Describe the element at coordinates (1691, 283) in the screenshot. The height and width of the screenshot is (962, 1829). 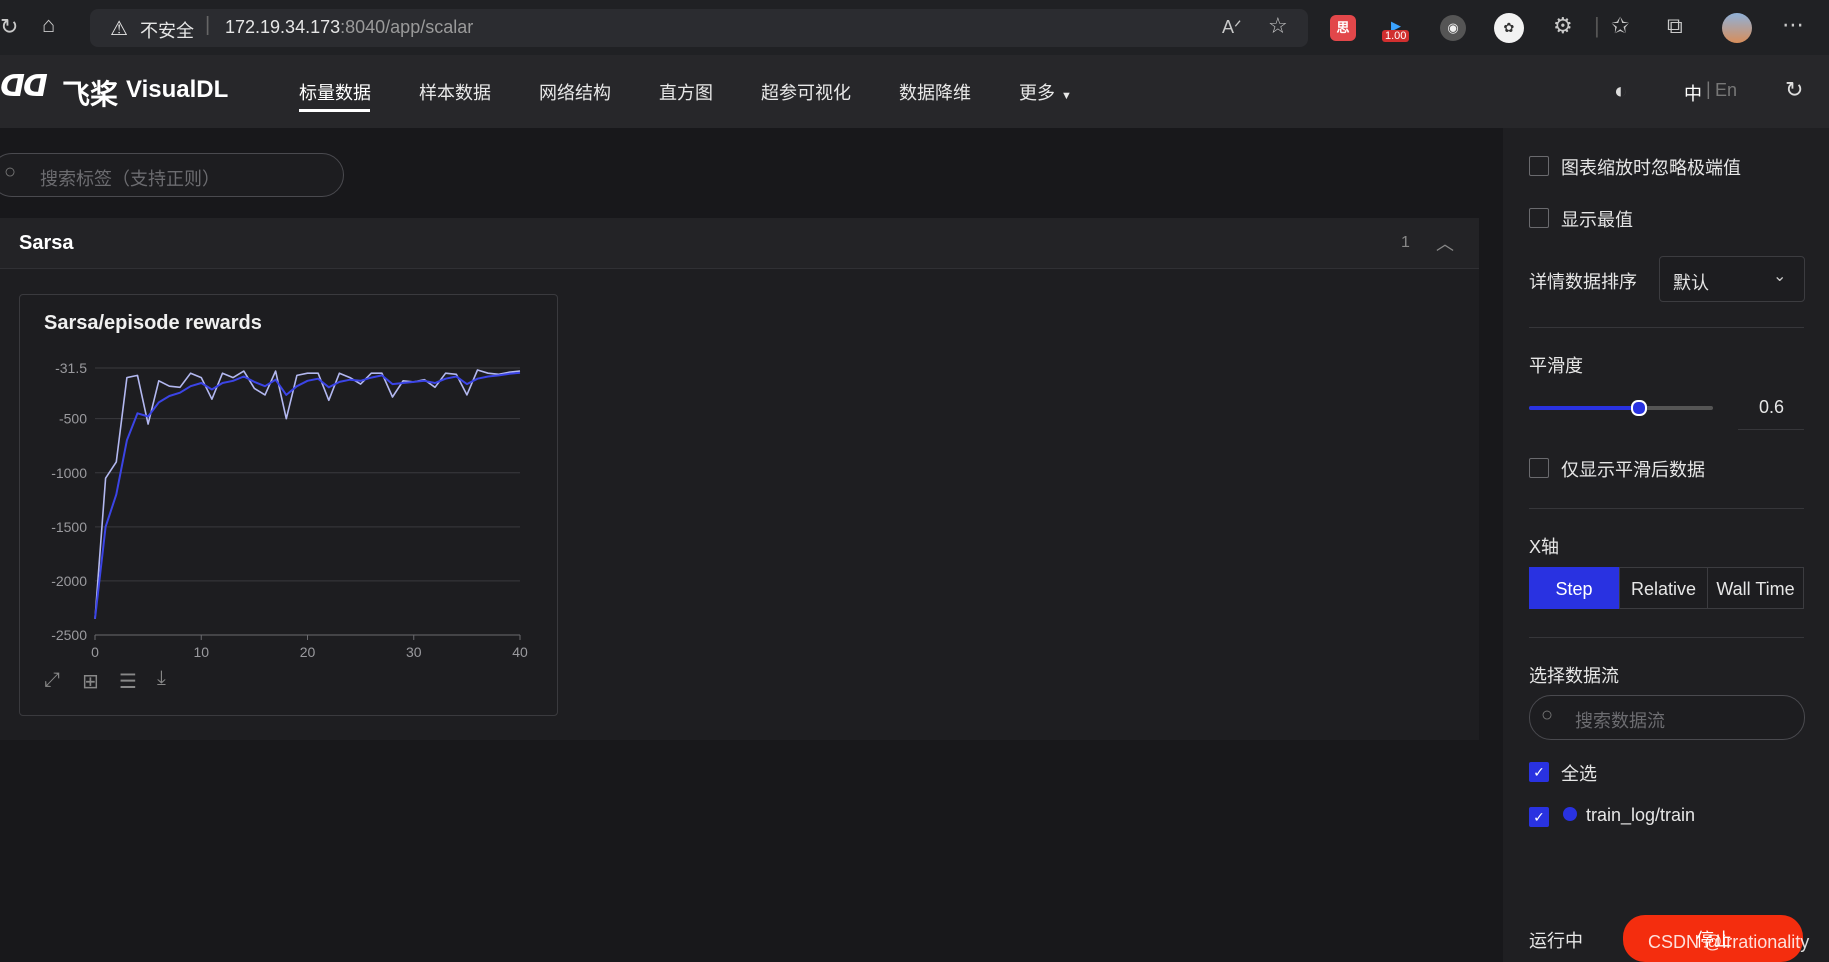
I see `sort-select-value: 默认` at that location.